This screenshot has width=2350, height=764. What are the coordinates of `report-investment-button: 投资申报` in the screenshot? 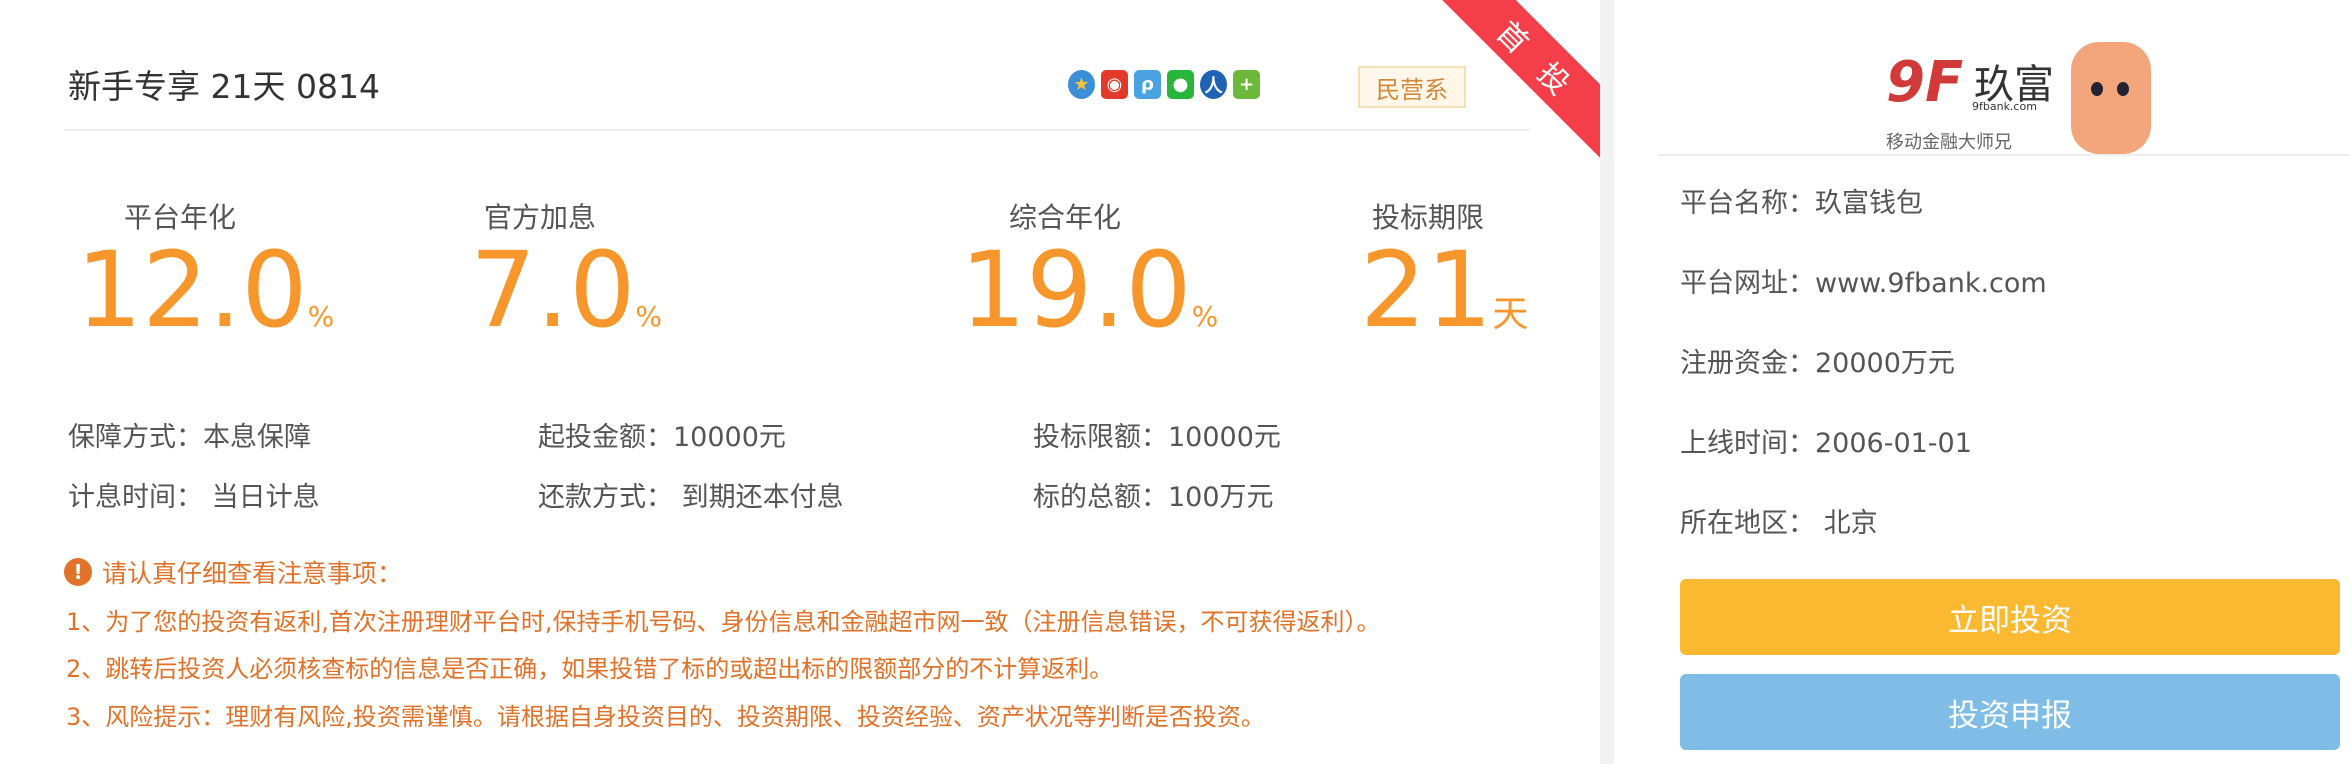 It's located at (2010, 712).